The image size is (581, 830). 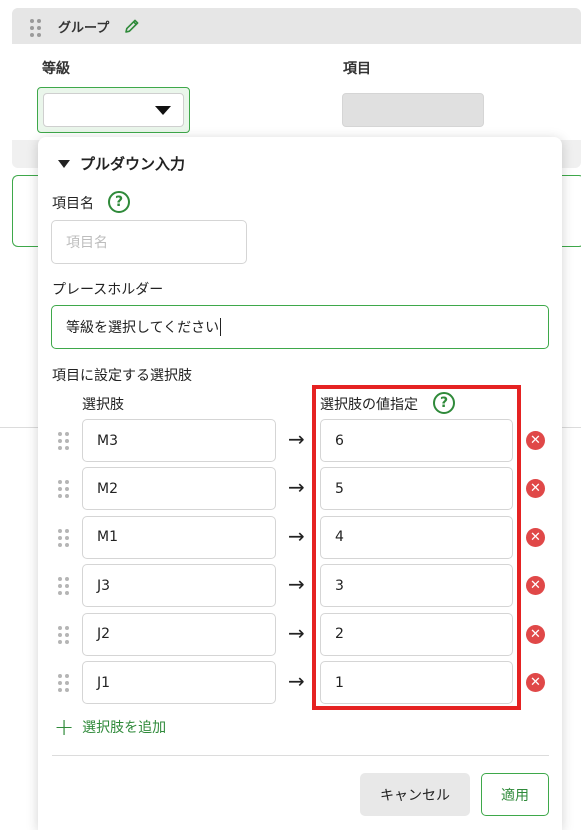 I want to click on plus-icon: +, so click(x=64, y=727).